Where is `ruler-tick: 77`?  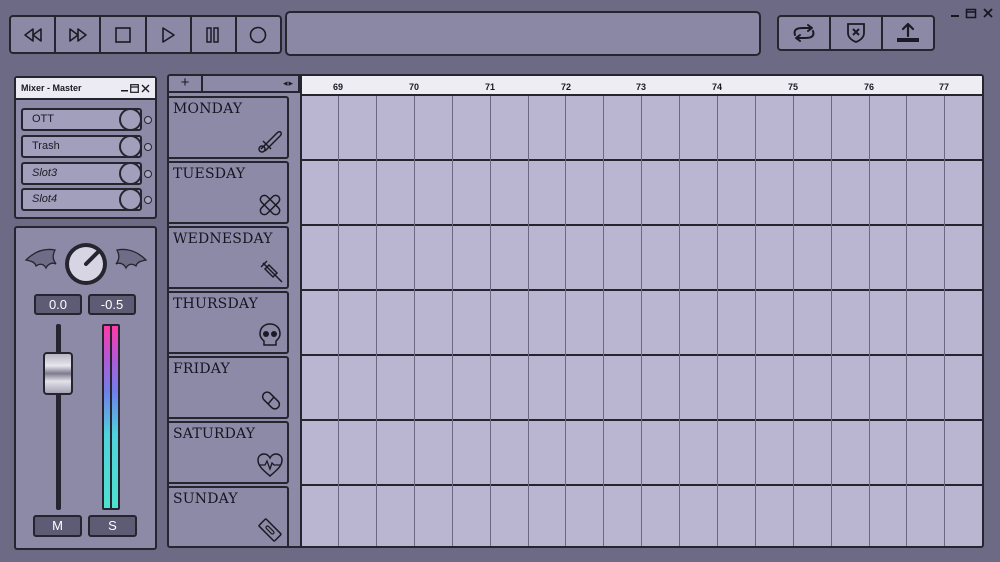 ruler-tick: 77 is located at coordinates (944, 87).